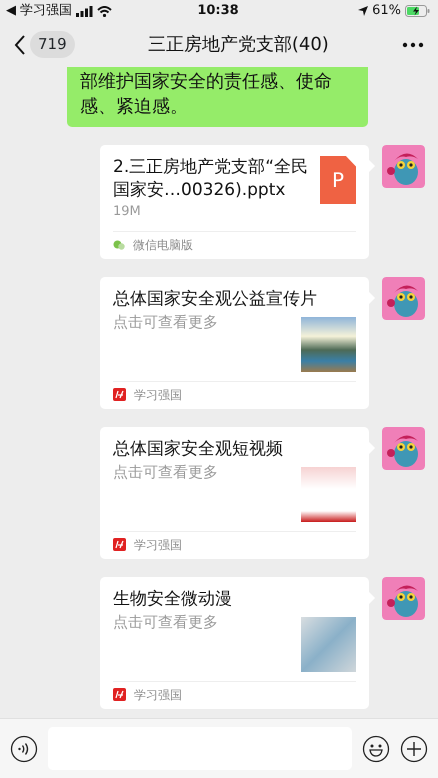  Describe the element at coordinates (218, 11) in the screenshot. I see `status-time: 10:38` at that location.